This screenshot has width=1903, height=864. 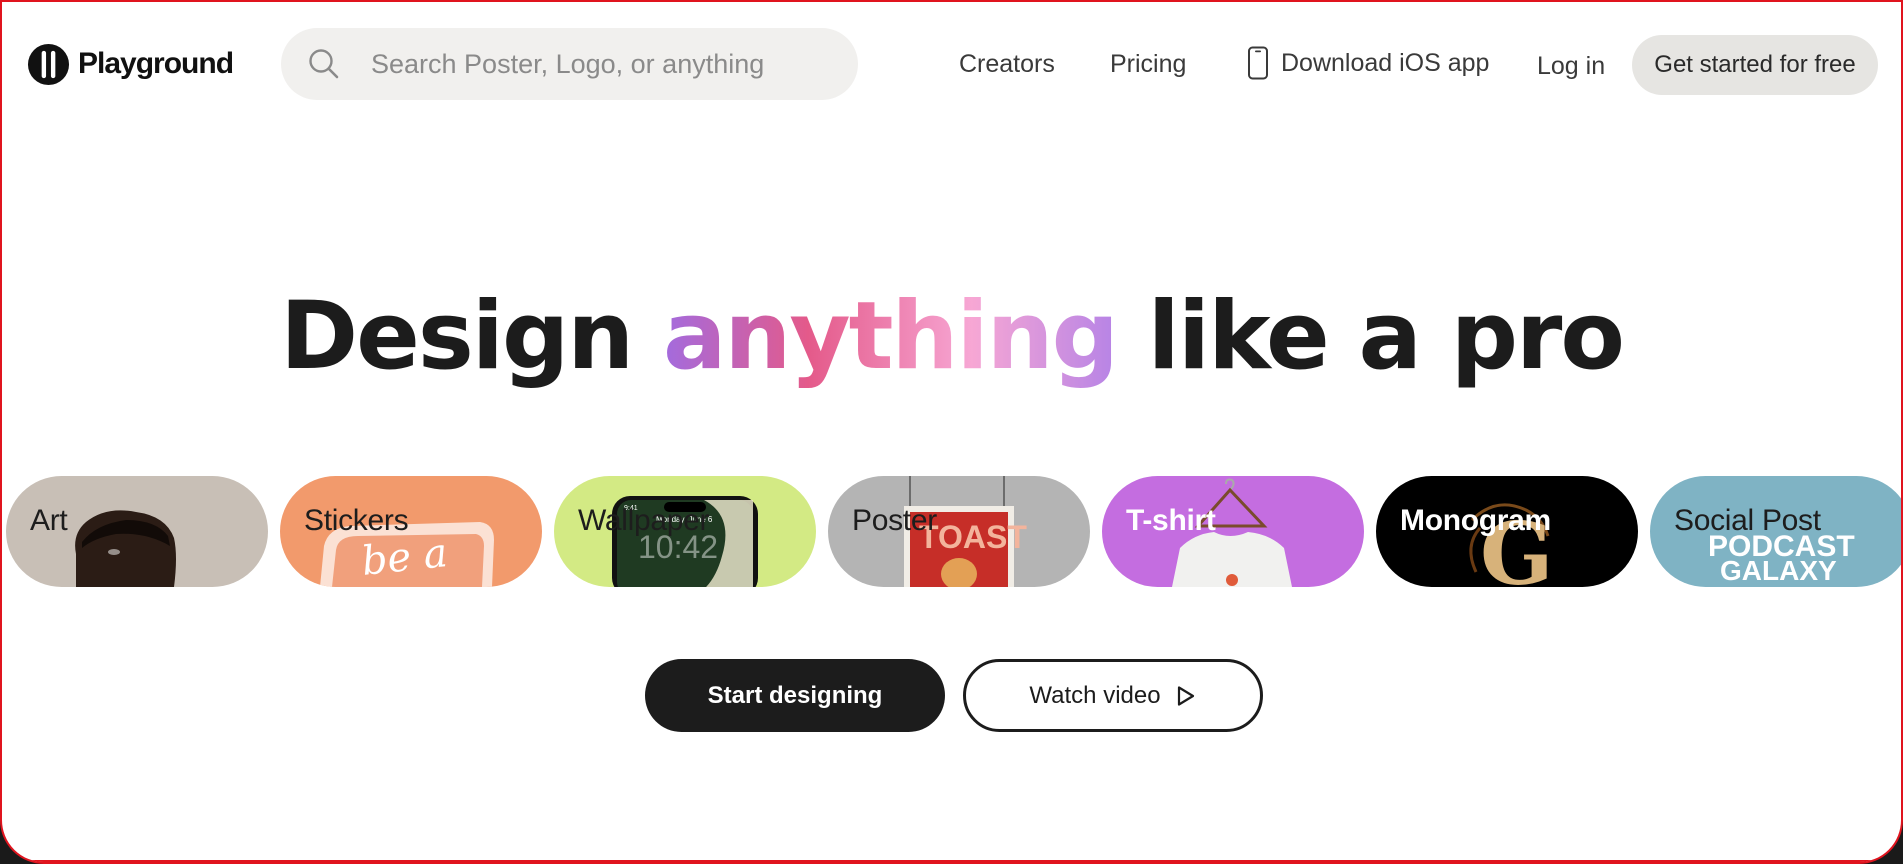 I want to click on category-label-tshirt: T-shirt, so click(x=1171, y=520).